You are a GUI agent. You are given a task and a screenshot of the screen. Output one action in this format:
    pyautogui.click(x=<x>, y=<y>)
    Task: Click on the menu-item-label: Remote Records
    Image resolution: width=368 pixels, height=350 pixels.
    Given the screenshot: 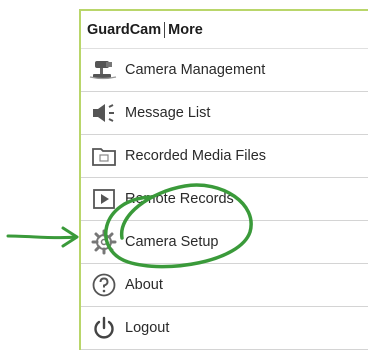 What is the action you would take?
    pyautogui.click(x=179, y=199)
    